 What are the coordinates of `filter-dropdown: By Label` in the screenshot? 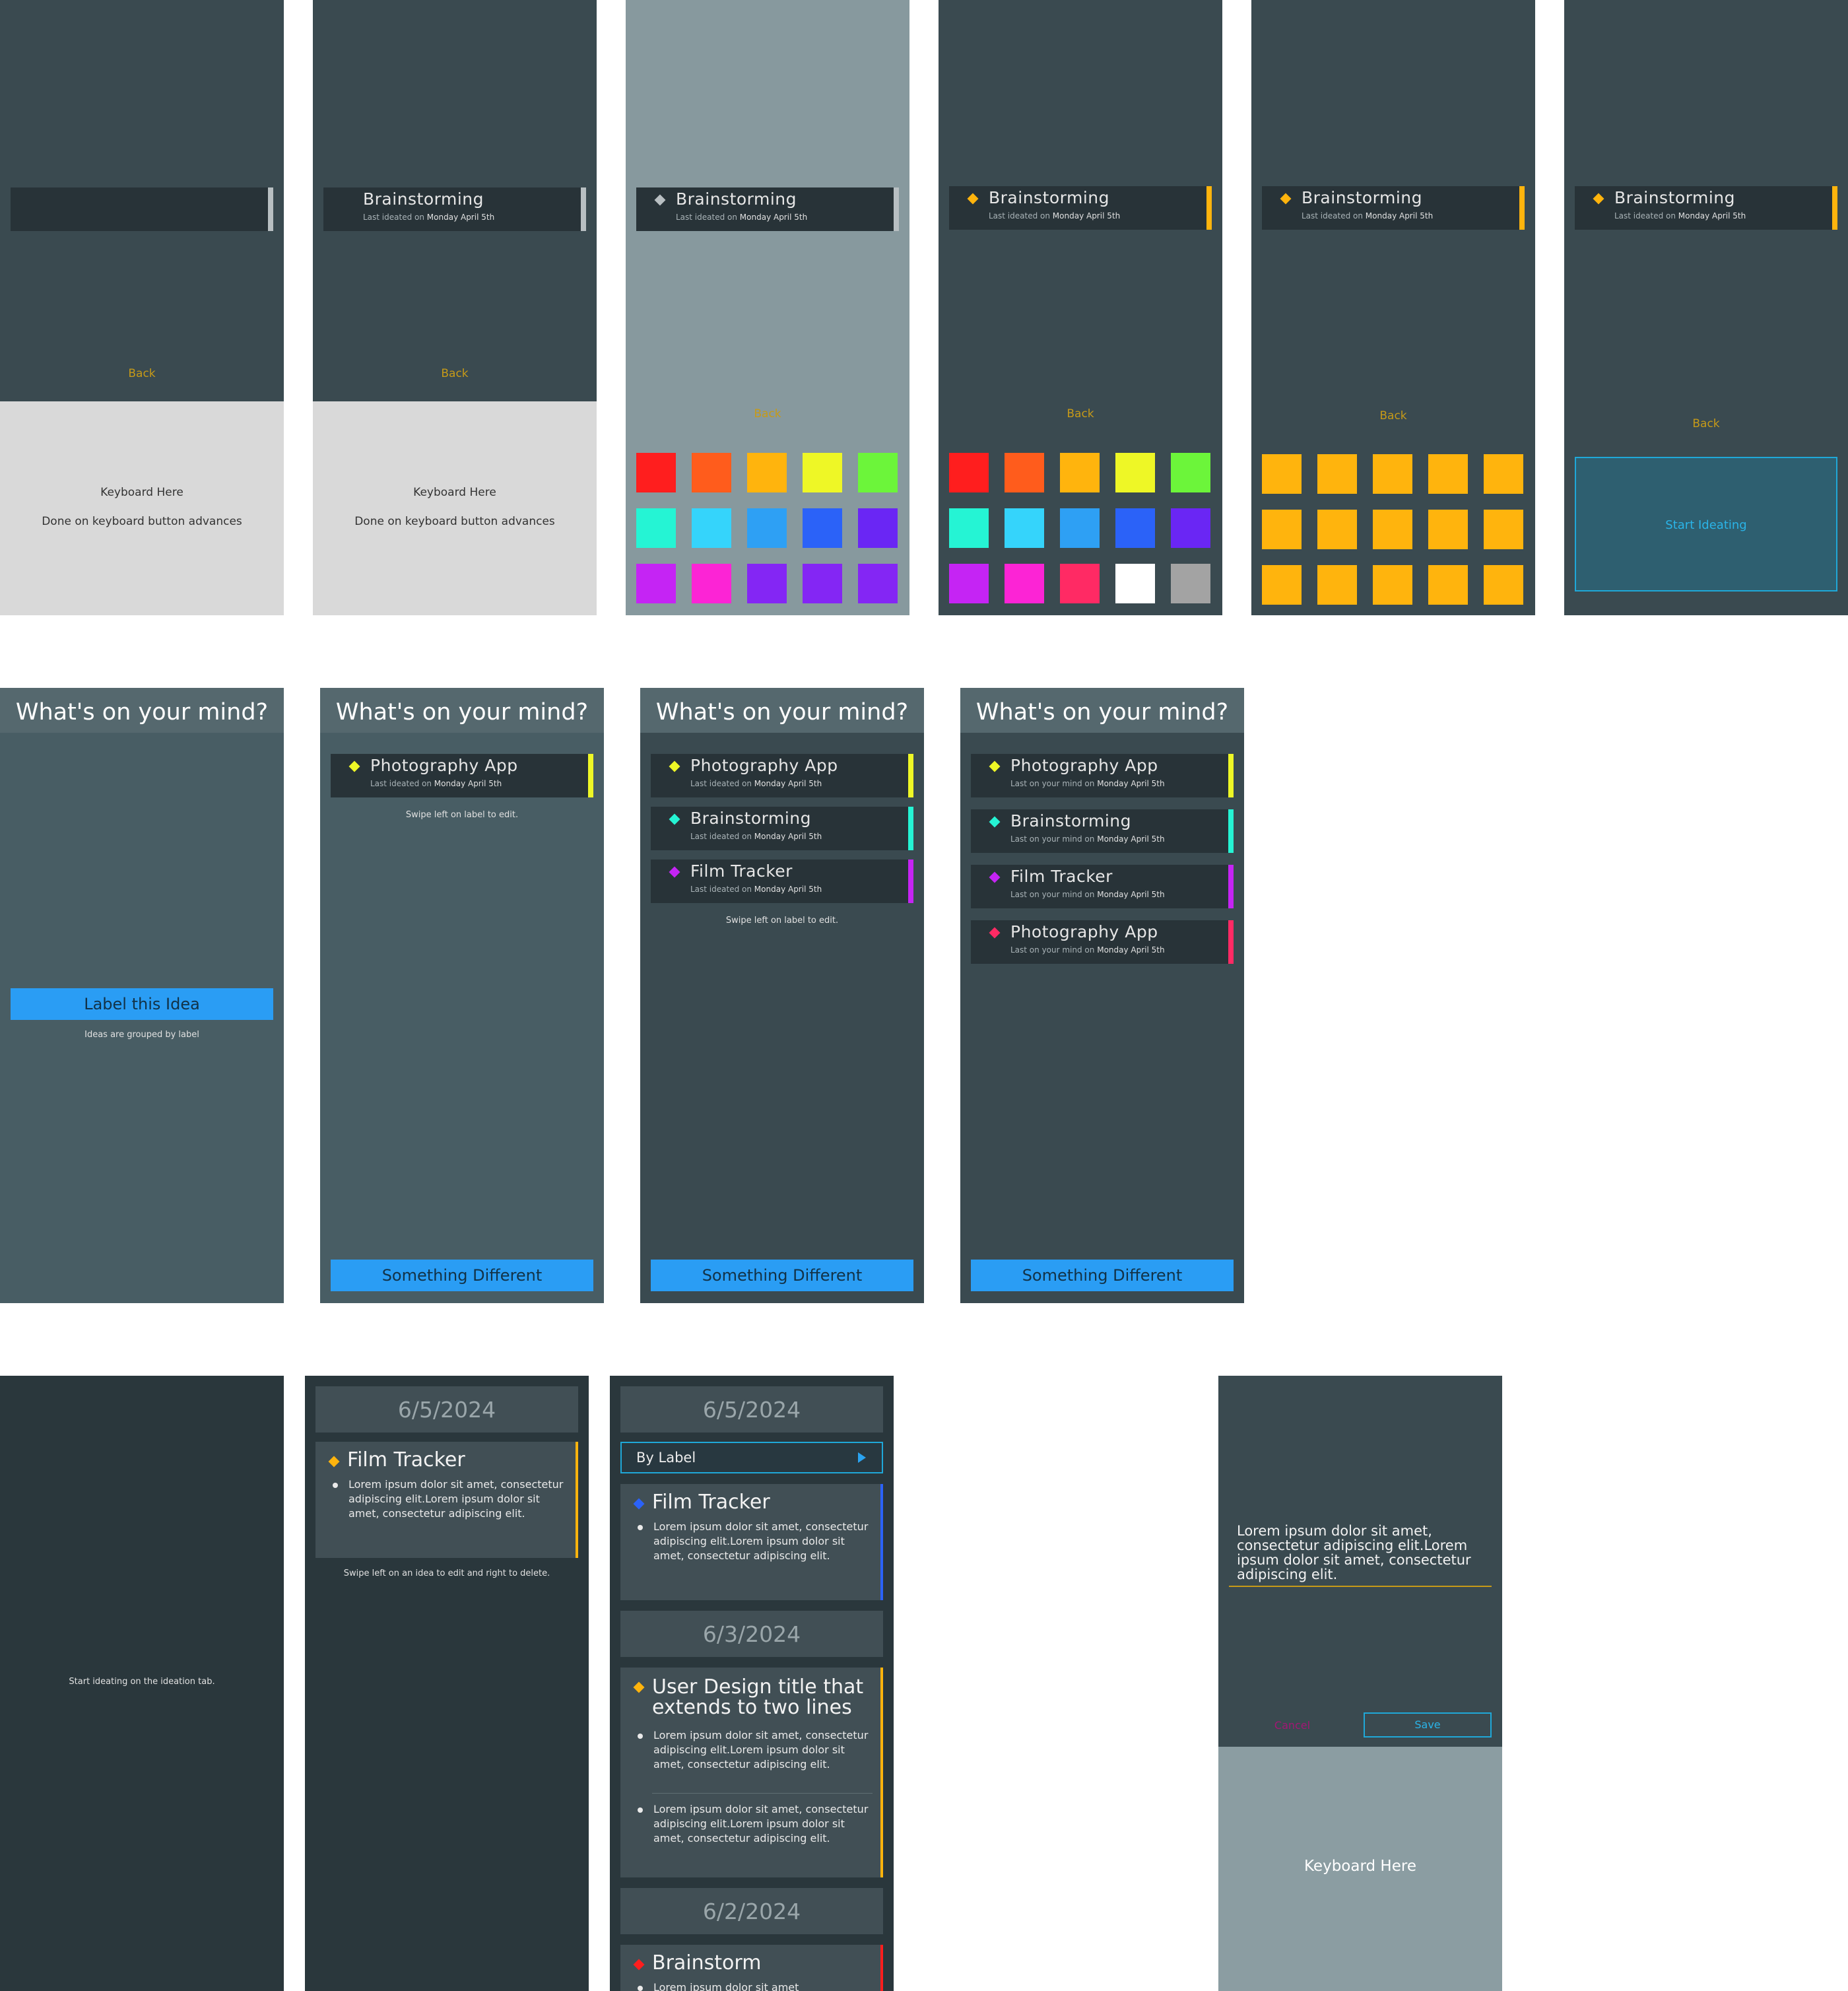 It's located at (752, 1457).